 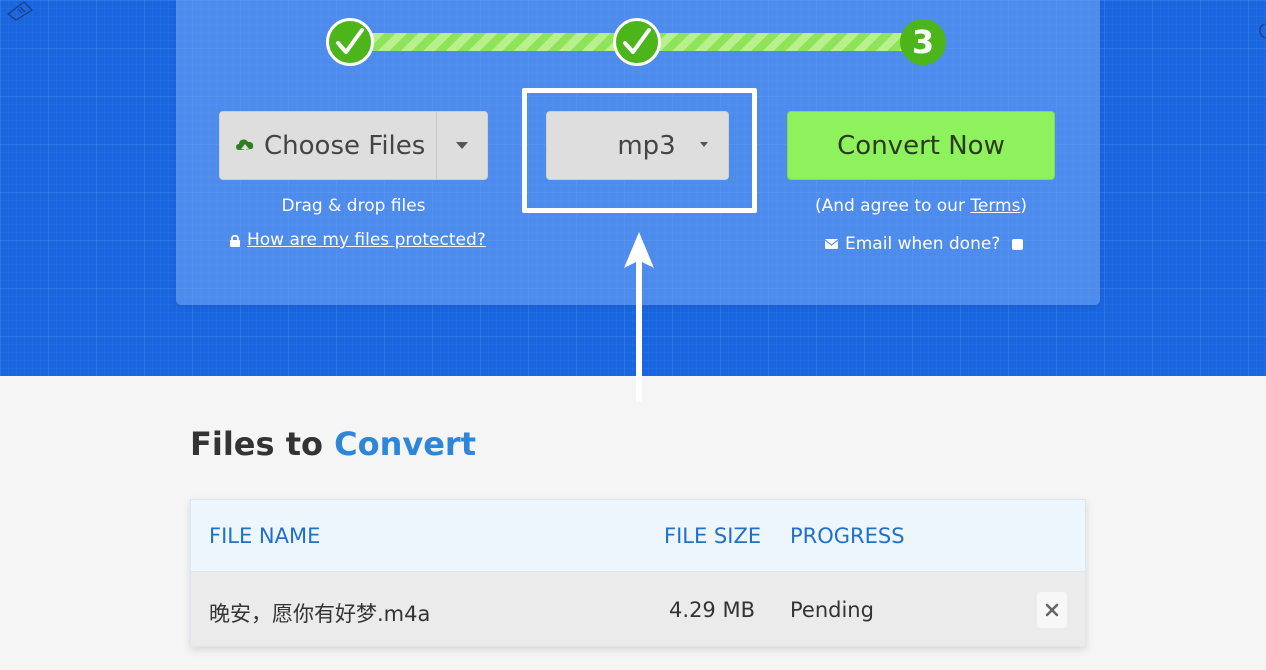 What do you see at coordinates (262, 444) in the screenshot?
I see `title-part-1: Files to` at bounding box center [262, 444].